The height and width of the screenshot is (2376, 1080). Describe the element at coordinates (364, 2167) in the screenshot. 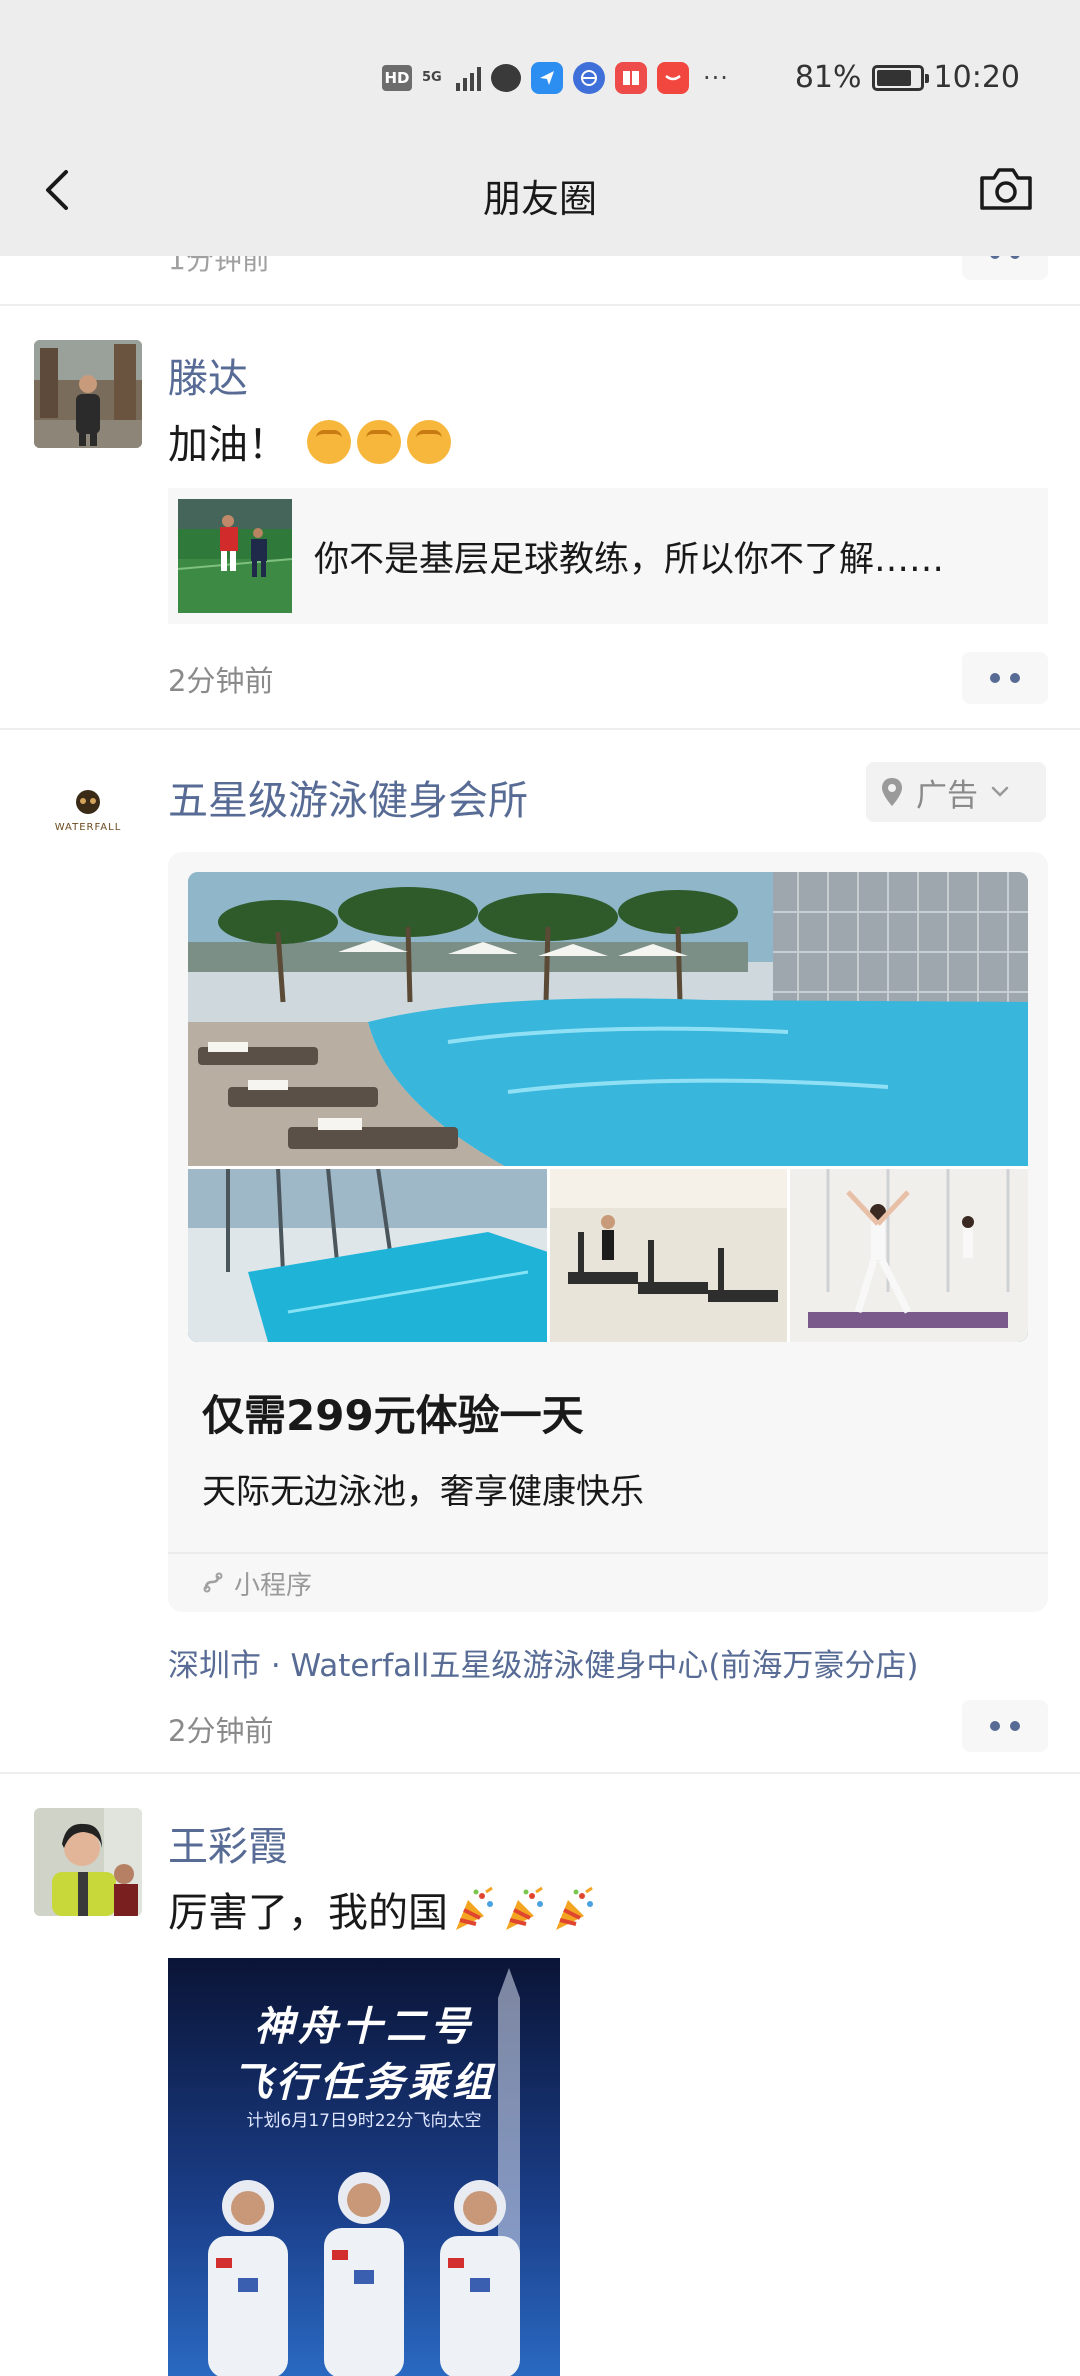

I see `post-image: 神舟十二号 飞行任务乘组 计划6月17日9时22分飞向太空` at that location.